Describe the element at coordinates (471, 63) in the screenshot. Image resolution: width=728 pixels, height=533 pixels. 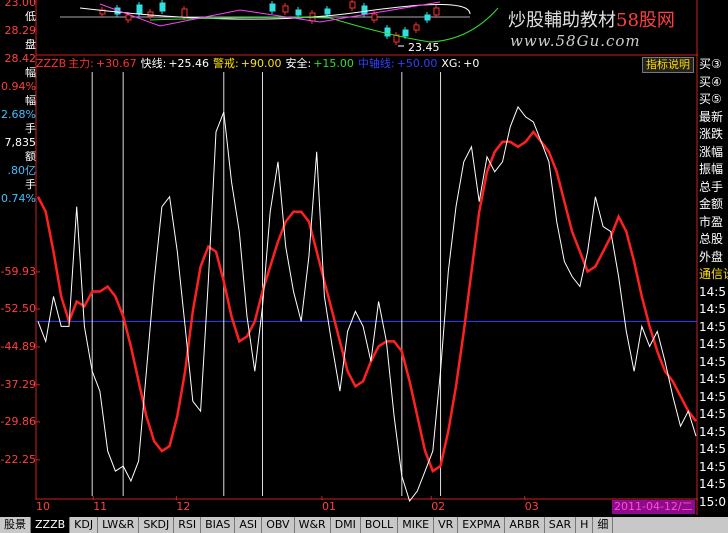
I see `indicator-value: +0` at that location.